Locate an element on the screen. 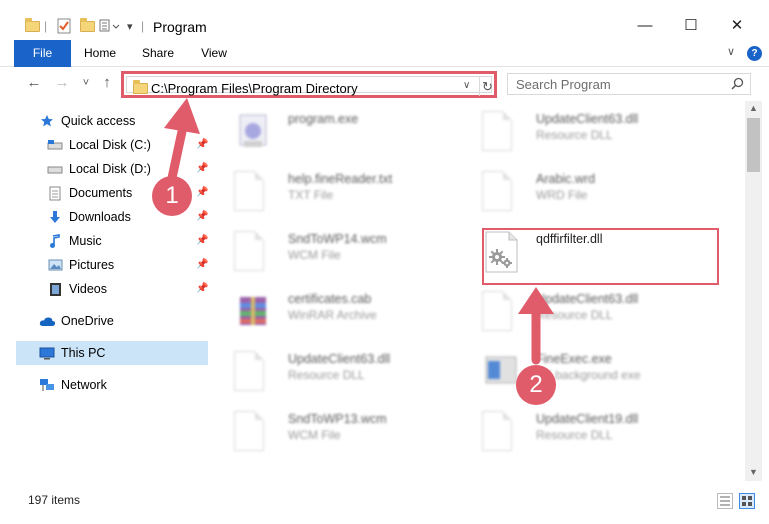  address-bar: C:\Program Files\Program Directory ∨ ↻ is located at coordinates (309, 84).